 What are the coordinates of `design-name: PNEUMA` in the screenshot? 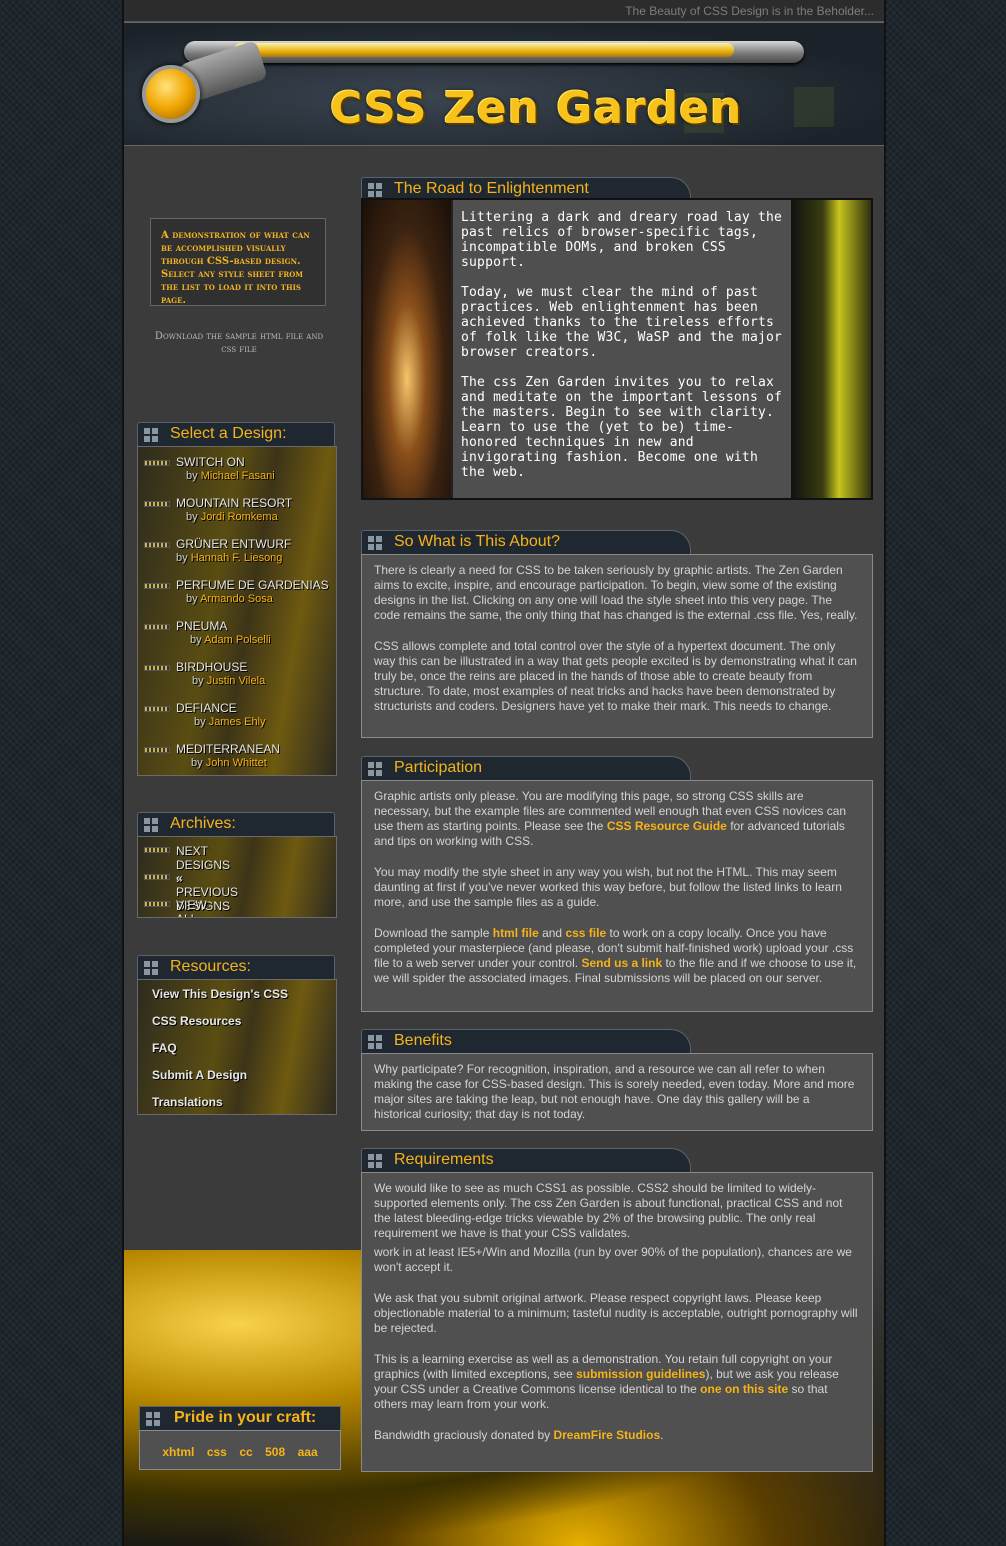 It's located at (201, 626).